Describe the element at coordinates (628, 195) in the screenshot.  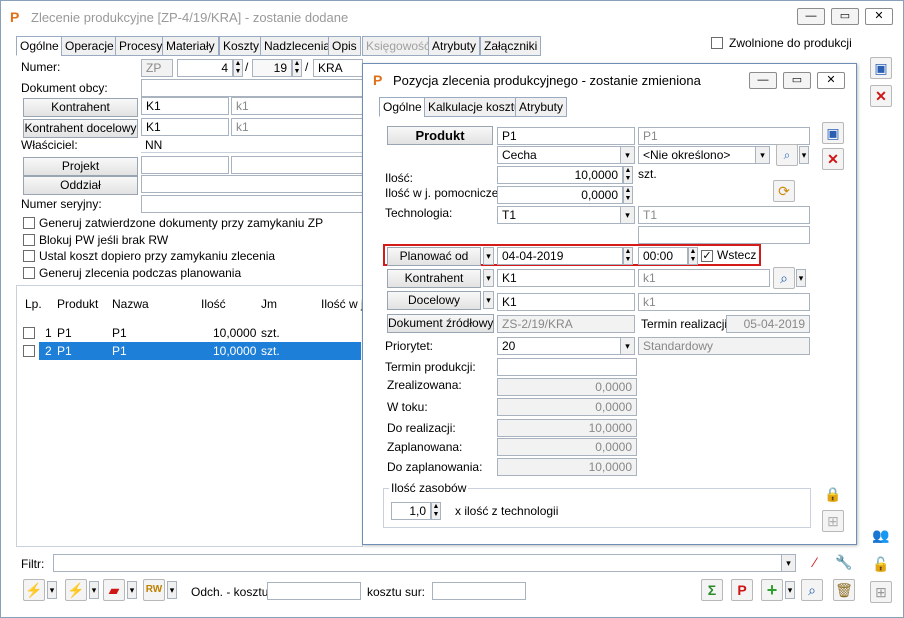
I see `ilosc-pom-spin: ▲ ▼` at that location.